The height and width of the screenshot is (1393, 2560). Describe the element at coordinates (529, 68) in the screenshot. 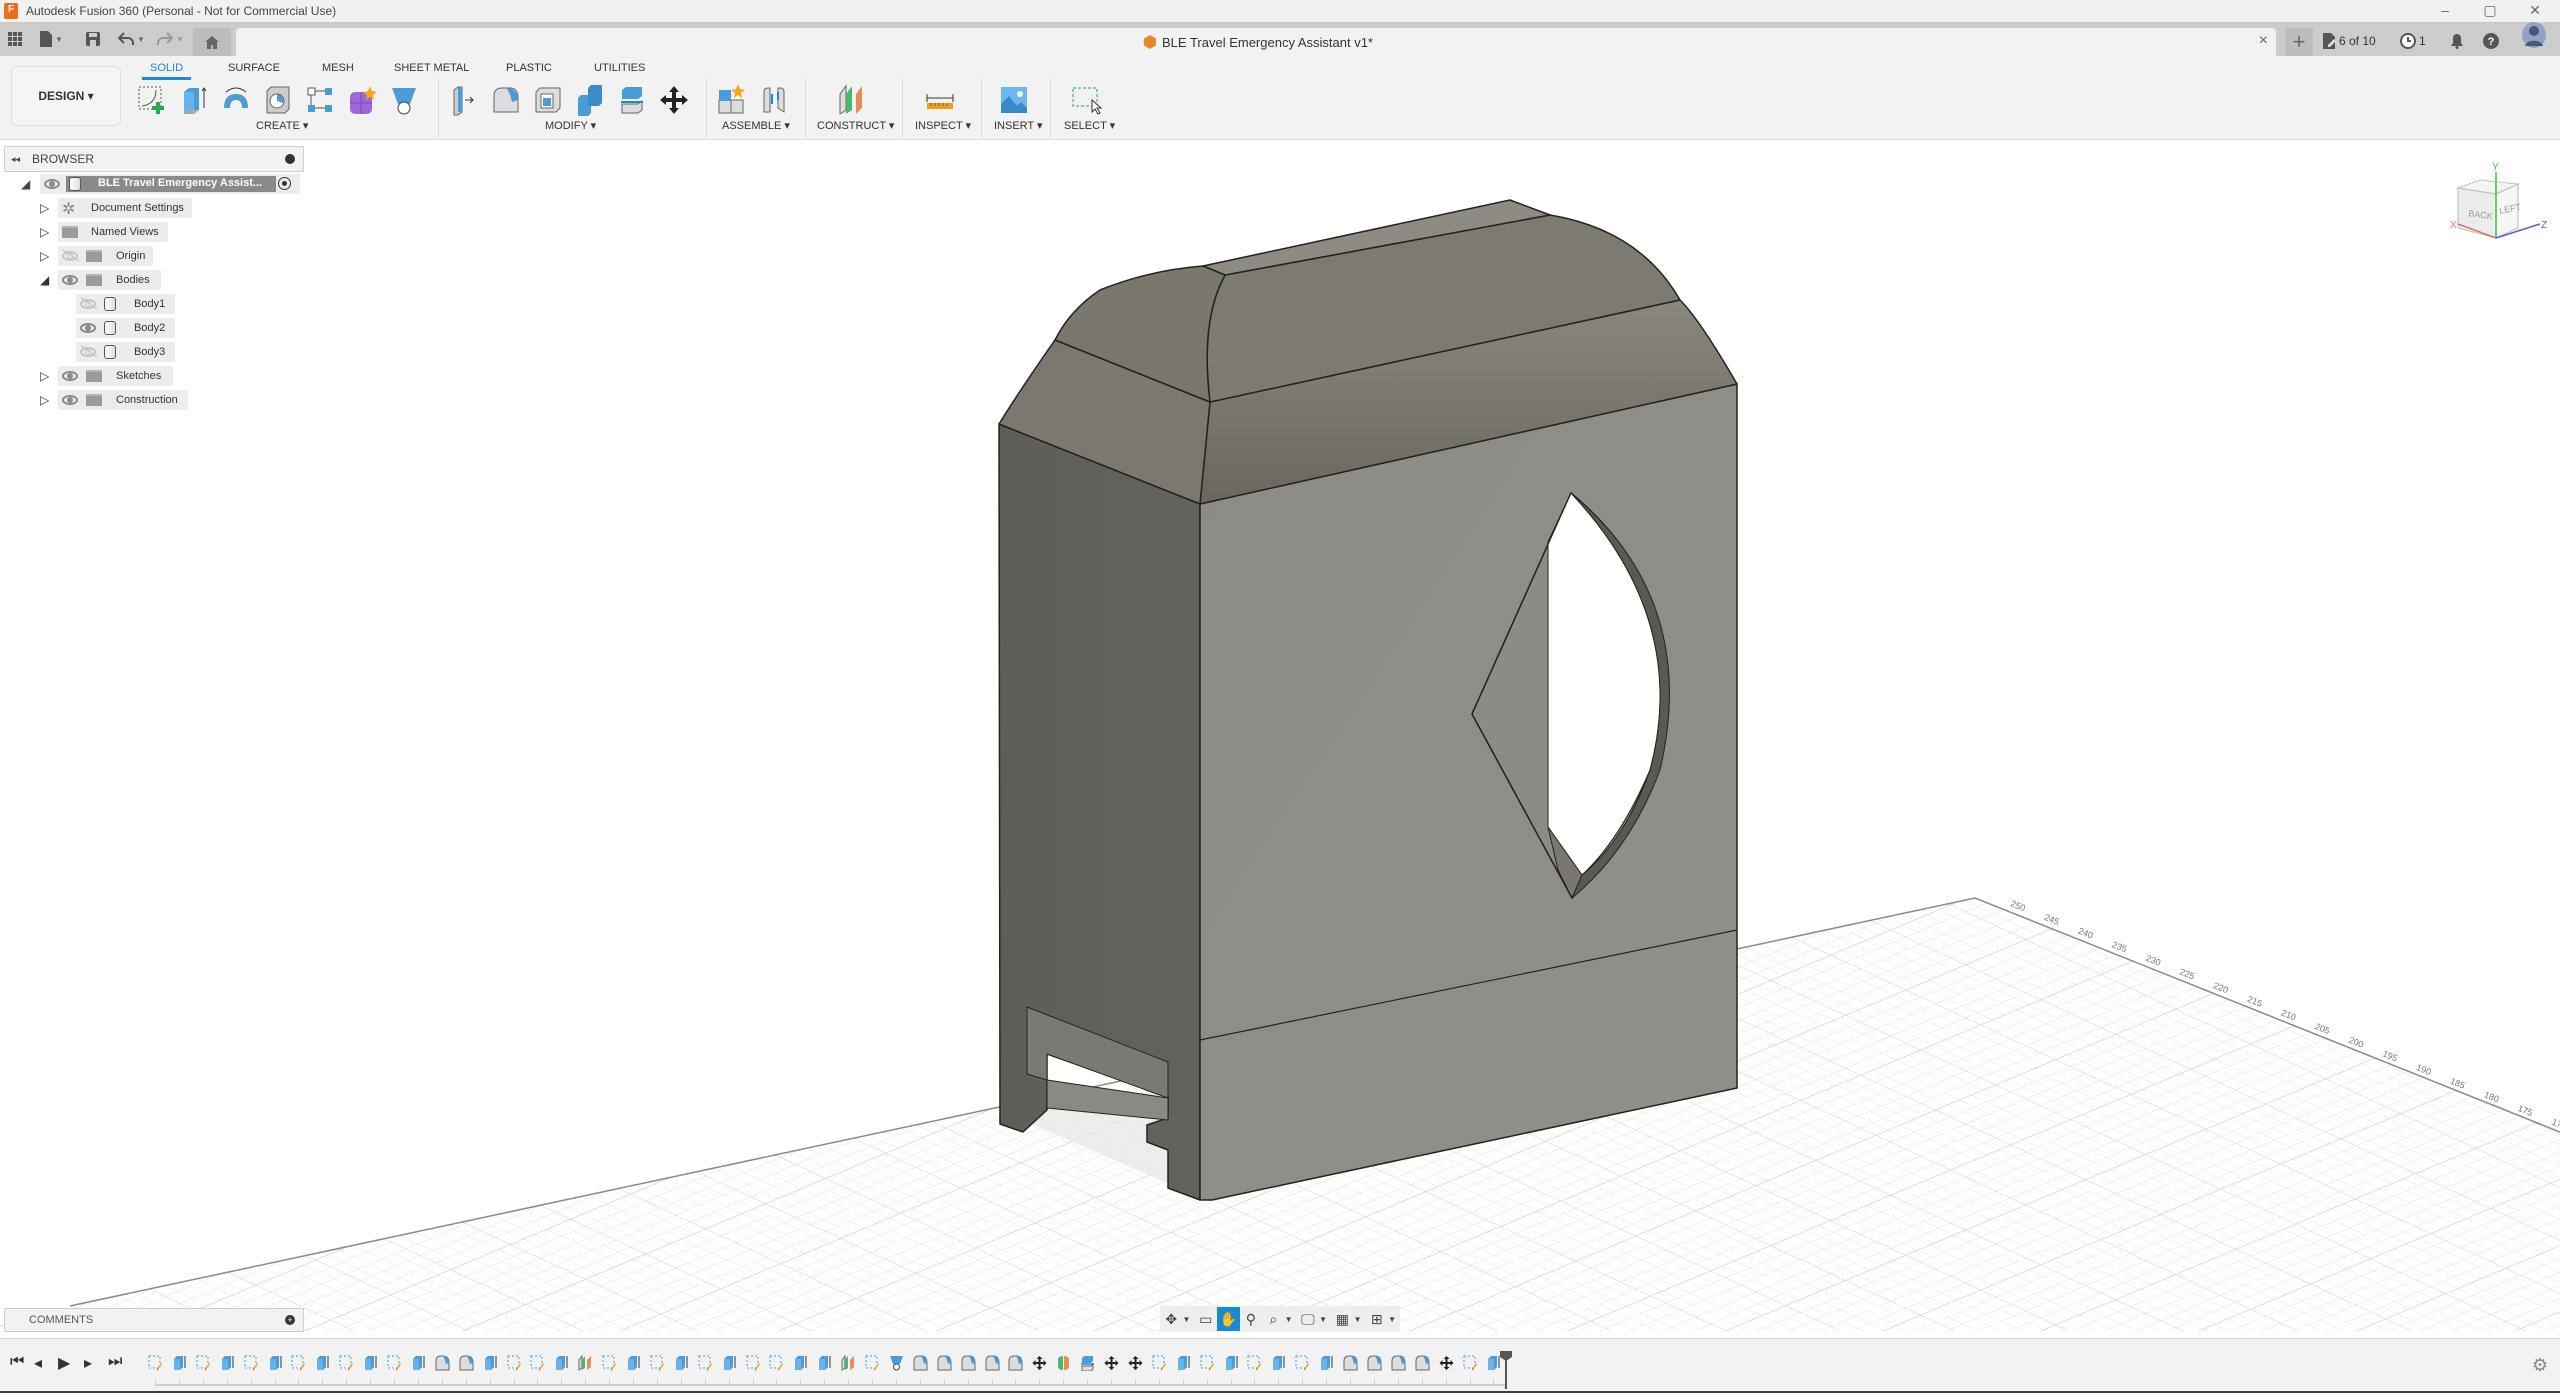

I see `tab-plastic: PLASTIC` at that location.